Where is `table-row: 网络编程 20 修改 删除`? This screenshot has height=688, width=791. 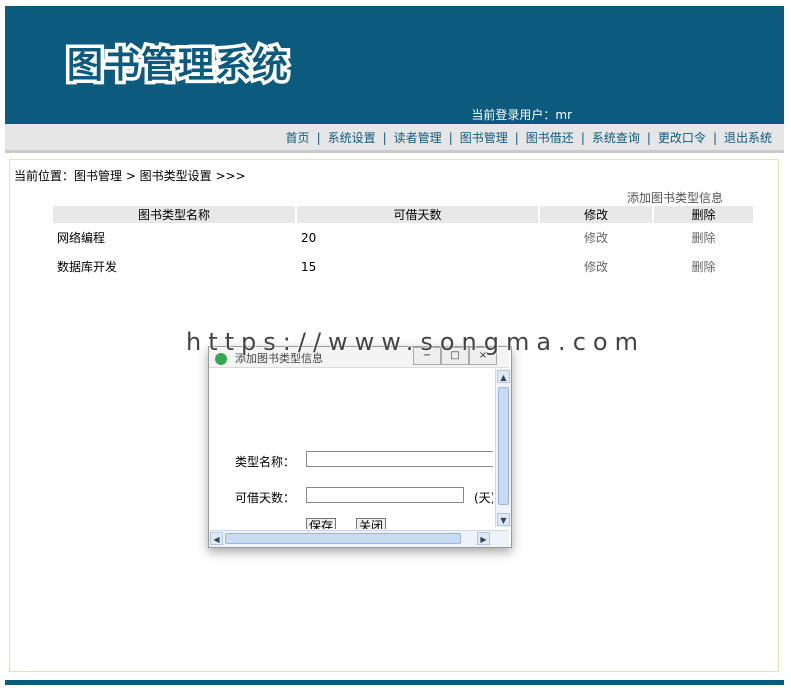 table-row: 网络编程 20 修改 删除 is located at coordinates (403, 237).